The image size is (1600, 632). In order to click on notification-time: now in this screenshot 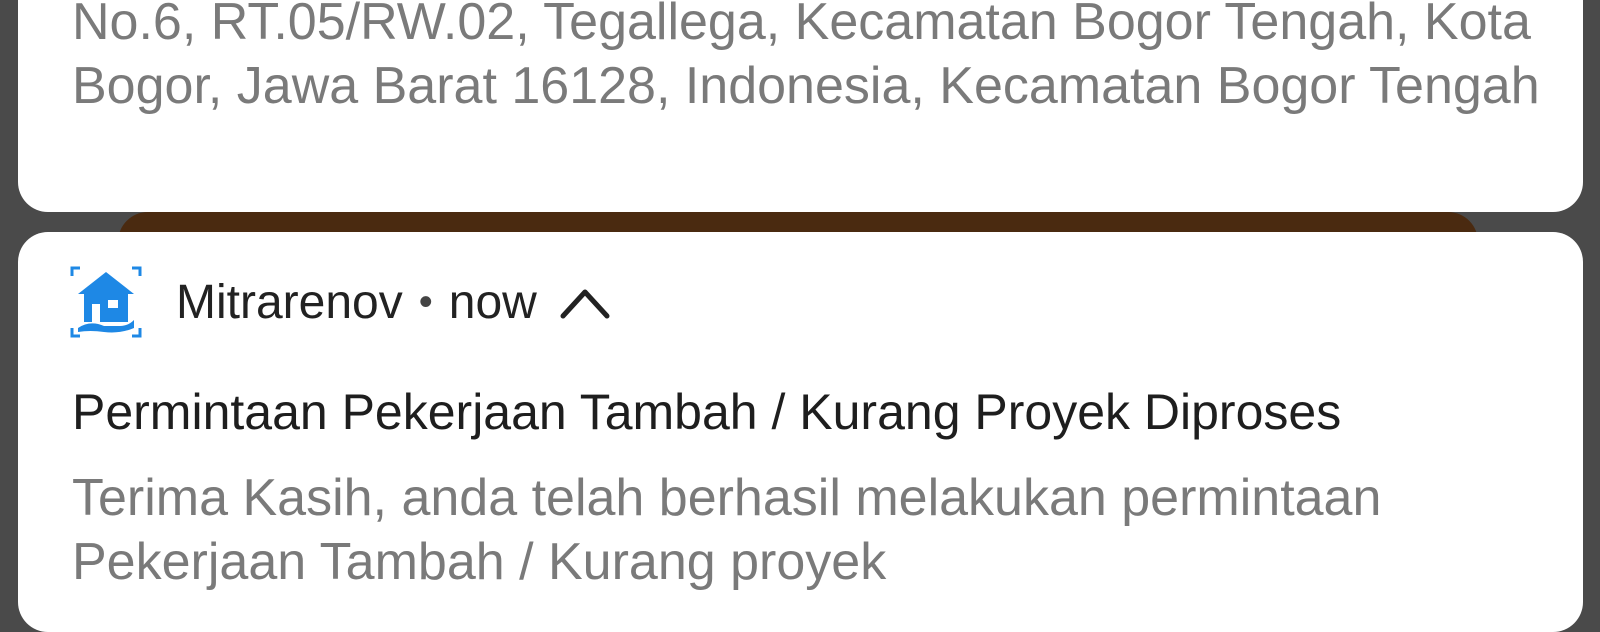, I will do `click(492, 302)`.